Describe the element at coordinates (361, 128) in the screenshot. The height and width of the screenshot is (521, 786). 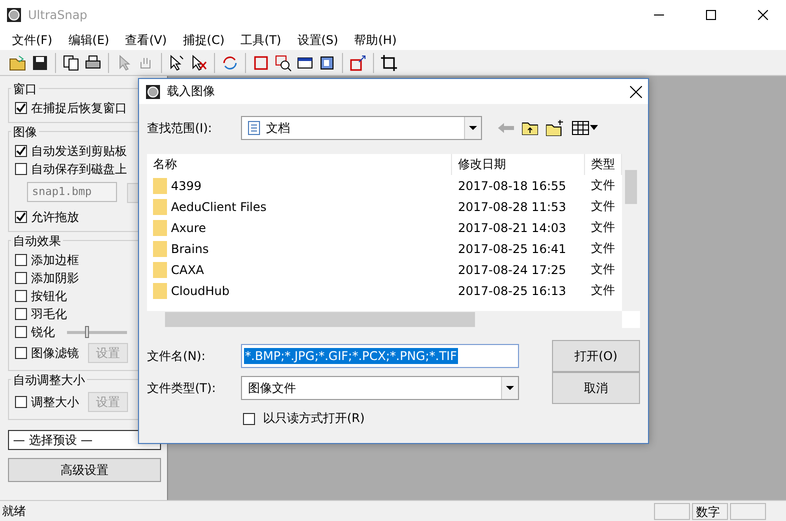
I see `look-in-dropdown: 文档` at that location.